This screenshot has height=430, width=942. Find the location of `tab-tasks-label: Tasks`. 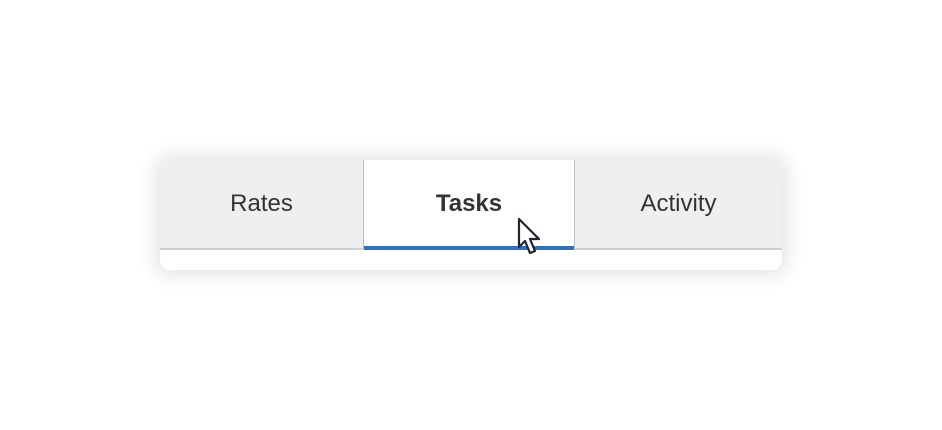

tab-tasks-label: Tasks is located at coordinates (469, 203).